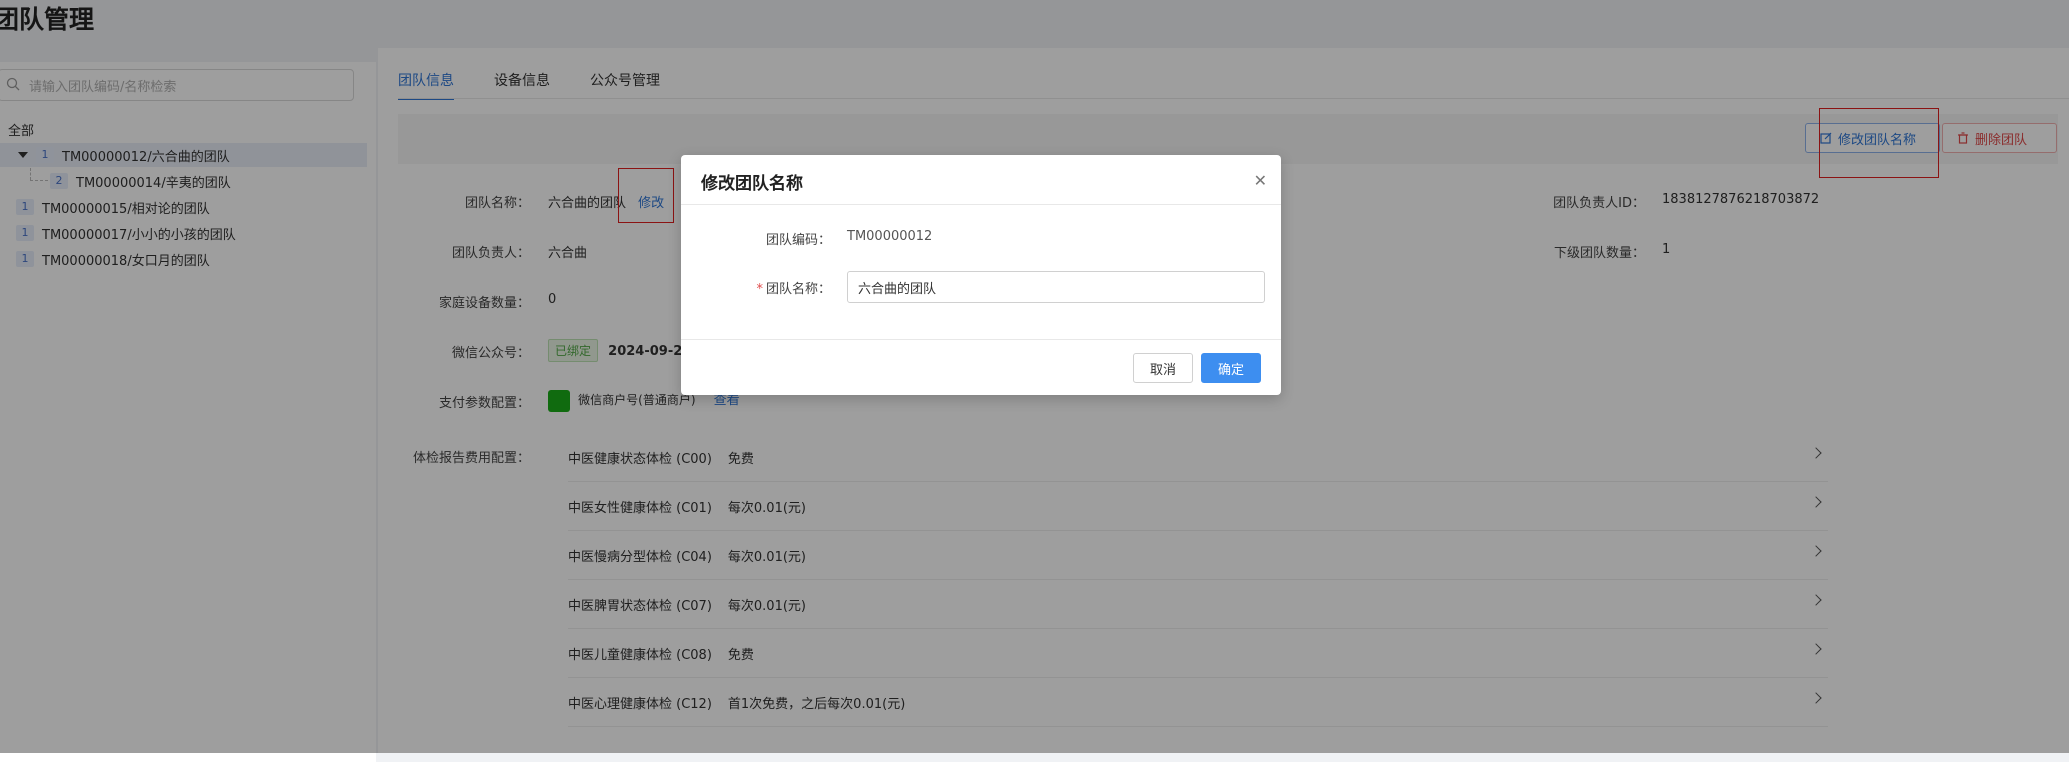  What do you see at coordinates (759, 289) in the screenshot?
I see `required-mark: *` at bounding box center [759, 289].